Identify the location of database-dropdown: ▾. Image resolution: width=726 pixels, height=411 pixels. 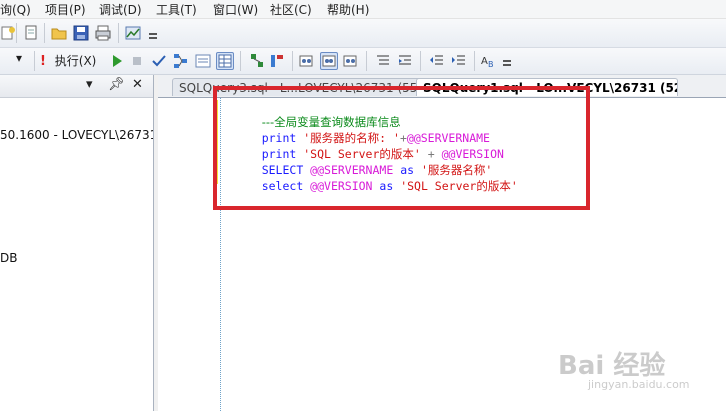
(15, 60).